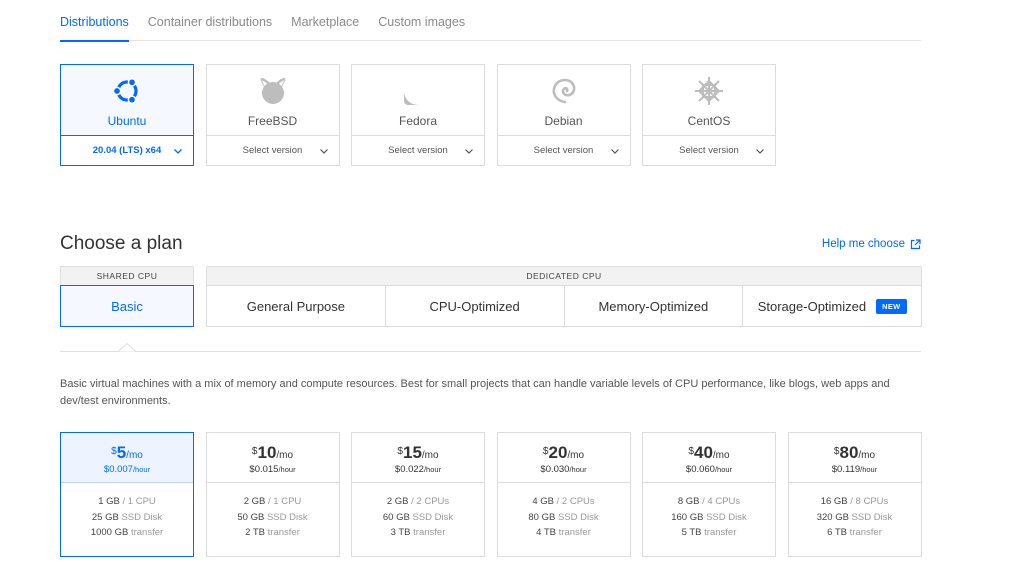 Image resolution: width=1024 pixels, height=567 pixels. Describe the element at coordinates (915, 243) in the screenshot. I see `external-link-icon` at that location.